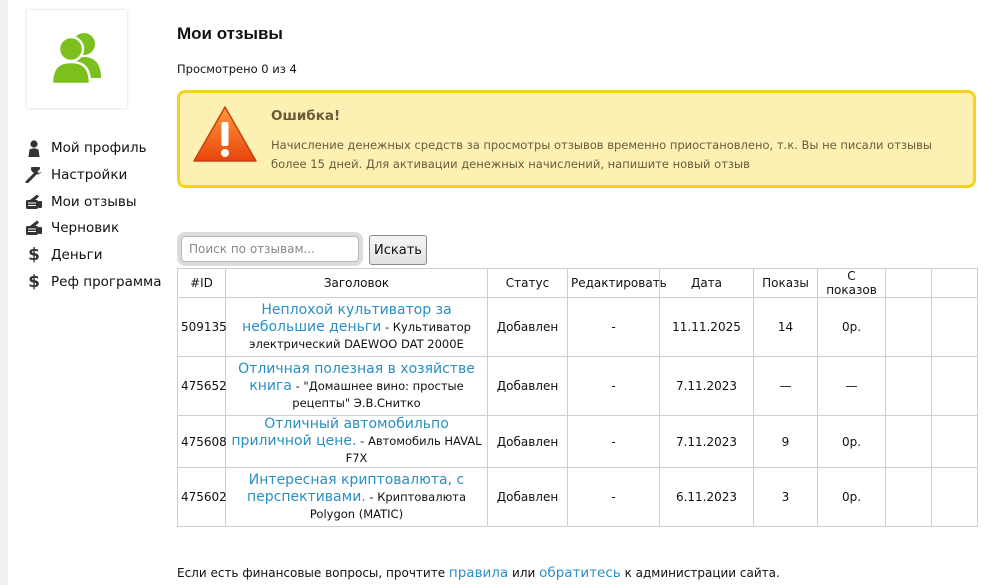 The image size is (997, 585). I want to click on sidebar-item-label: Мои отзывы, so click(94, 201).